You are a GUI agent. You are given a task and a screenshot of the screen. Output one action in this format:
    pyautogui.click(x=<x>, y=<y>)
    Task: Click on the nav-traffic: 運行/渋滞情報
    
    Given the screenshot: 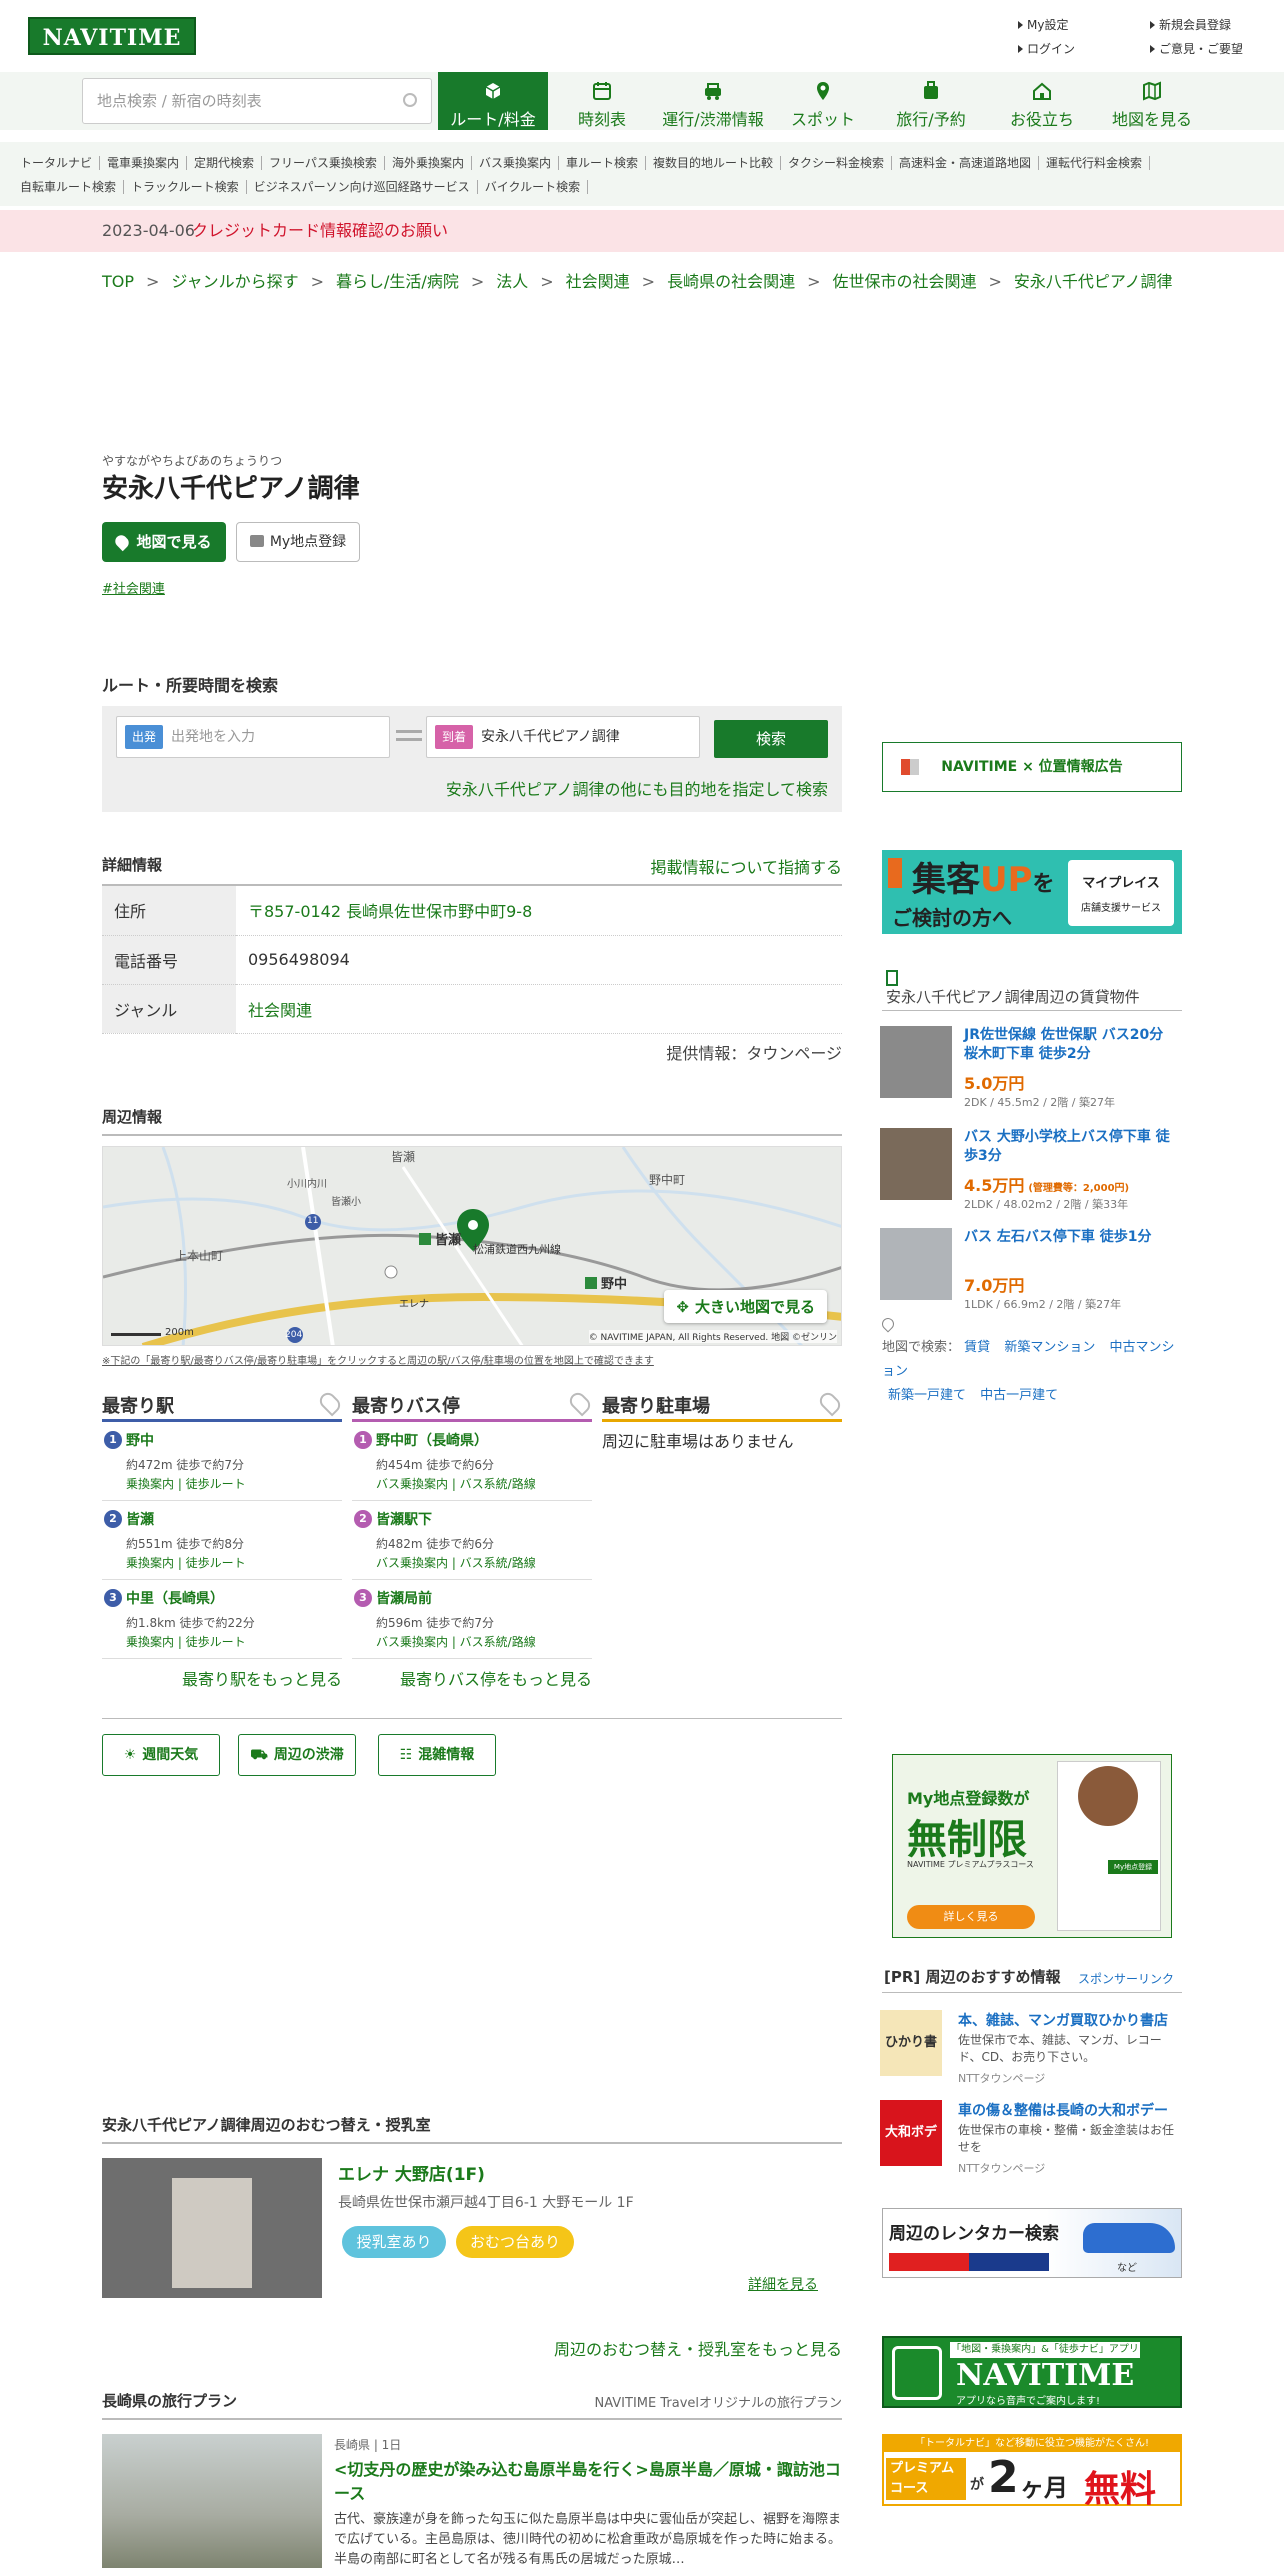 What is the action you would take?
    pyautogui.click(x=713, y=101)
    